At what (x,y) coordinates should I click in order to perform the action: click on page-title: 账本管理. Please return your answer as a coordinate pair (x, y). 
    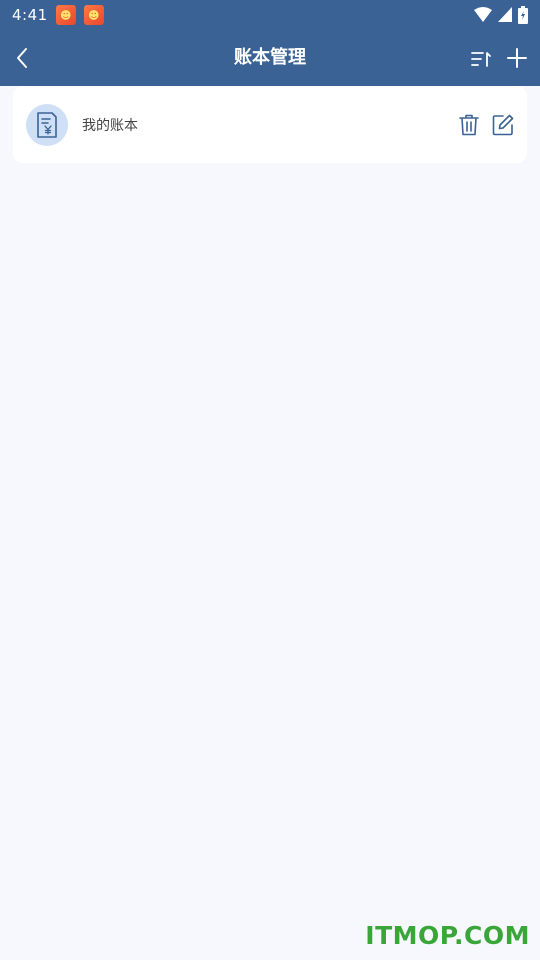
    Looking at the image, I should click on (270, 57).